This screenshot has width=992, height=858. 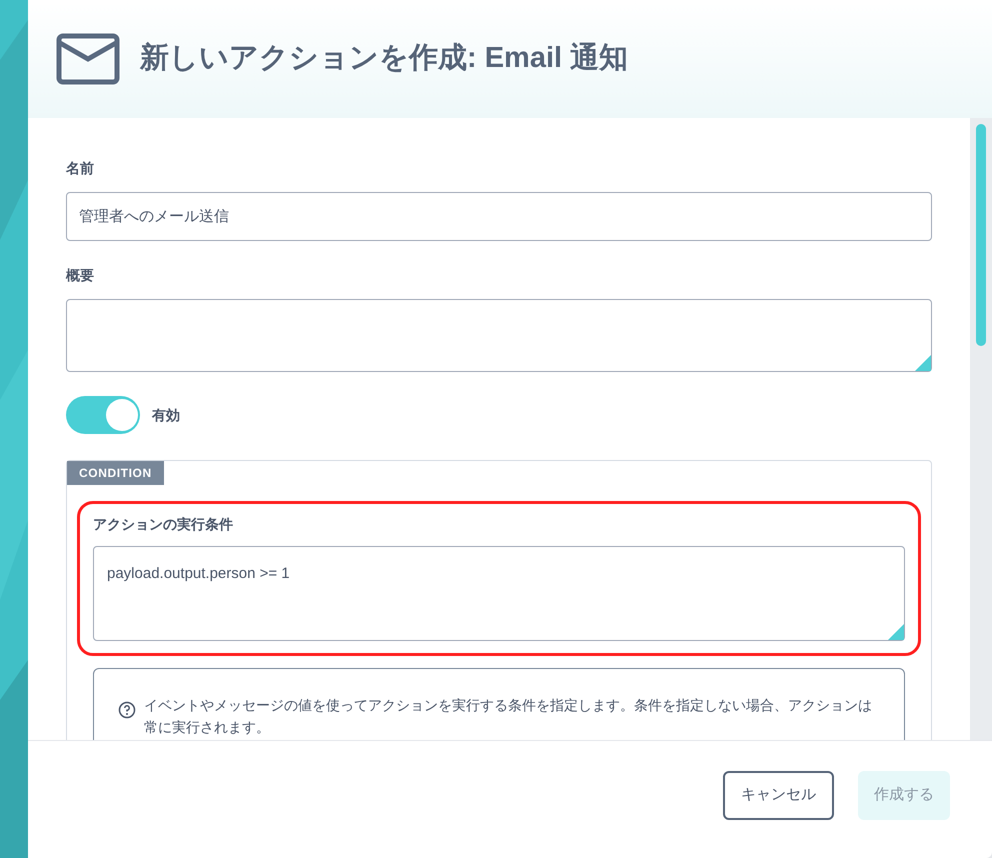 I want to click on dialog-title: 新しいアクションを作成: Email 通知, so click(x=384, y=58).